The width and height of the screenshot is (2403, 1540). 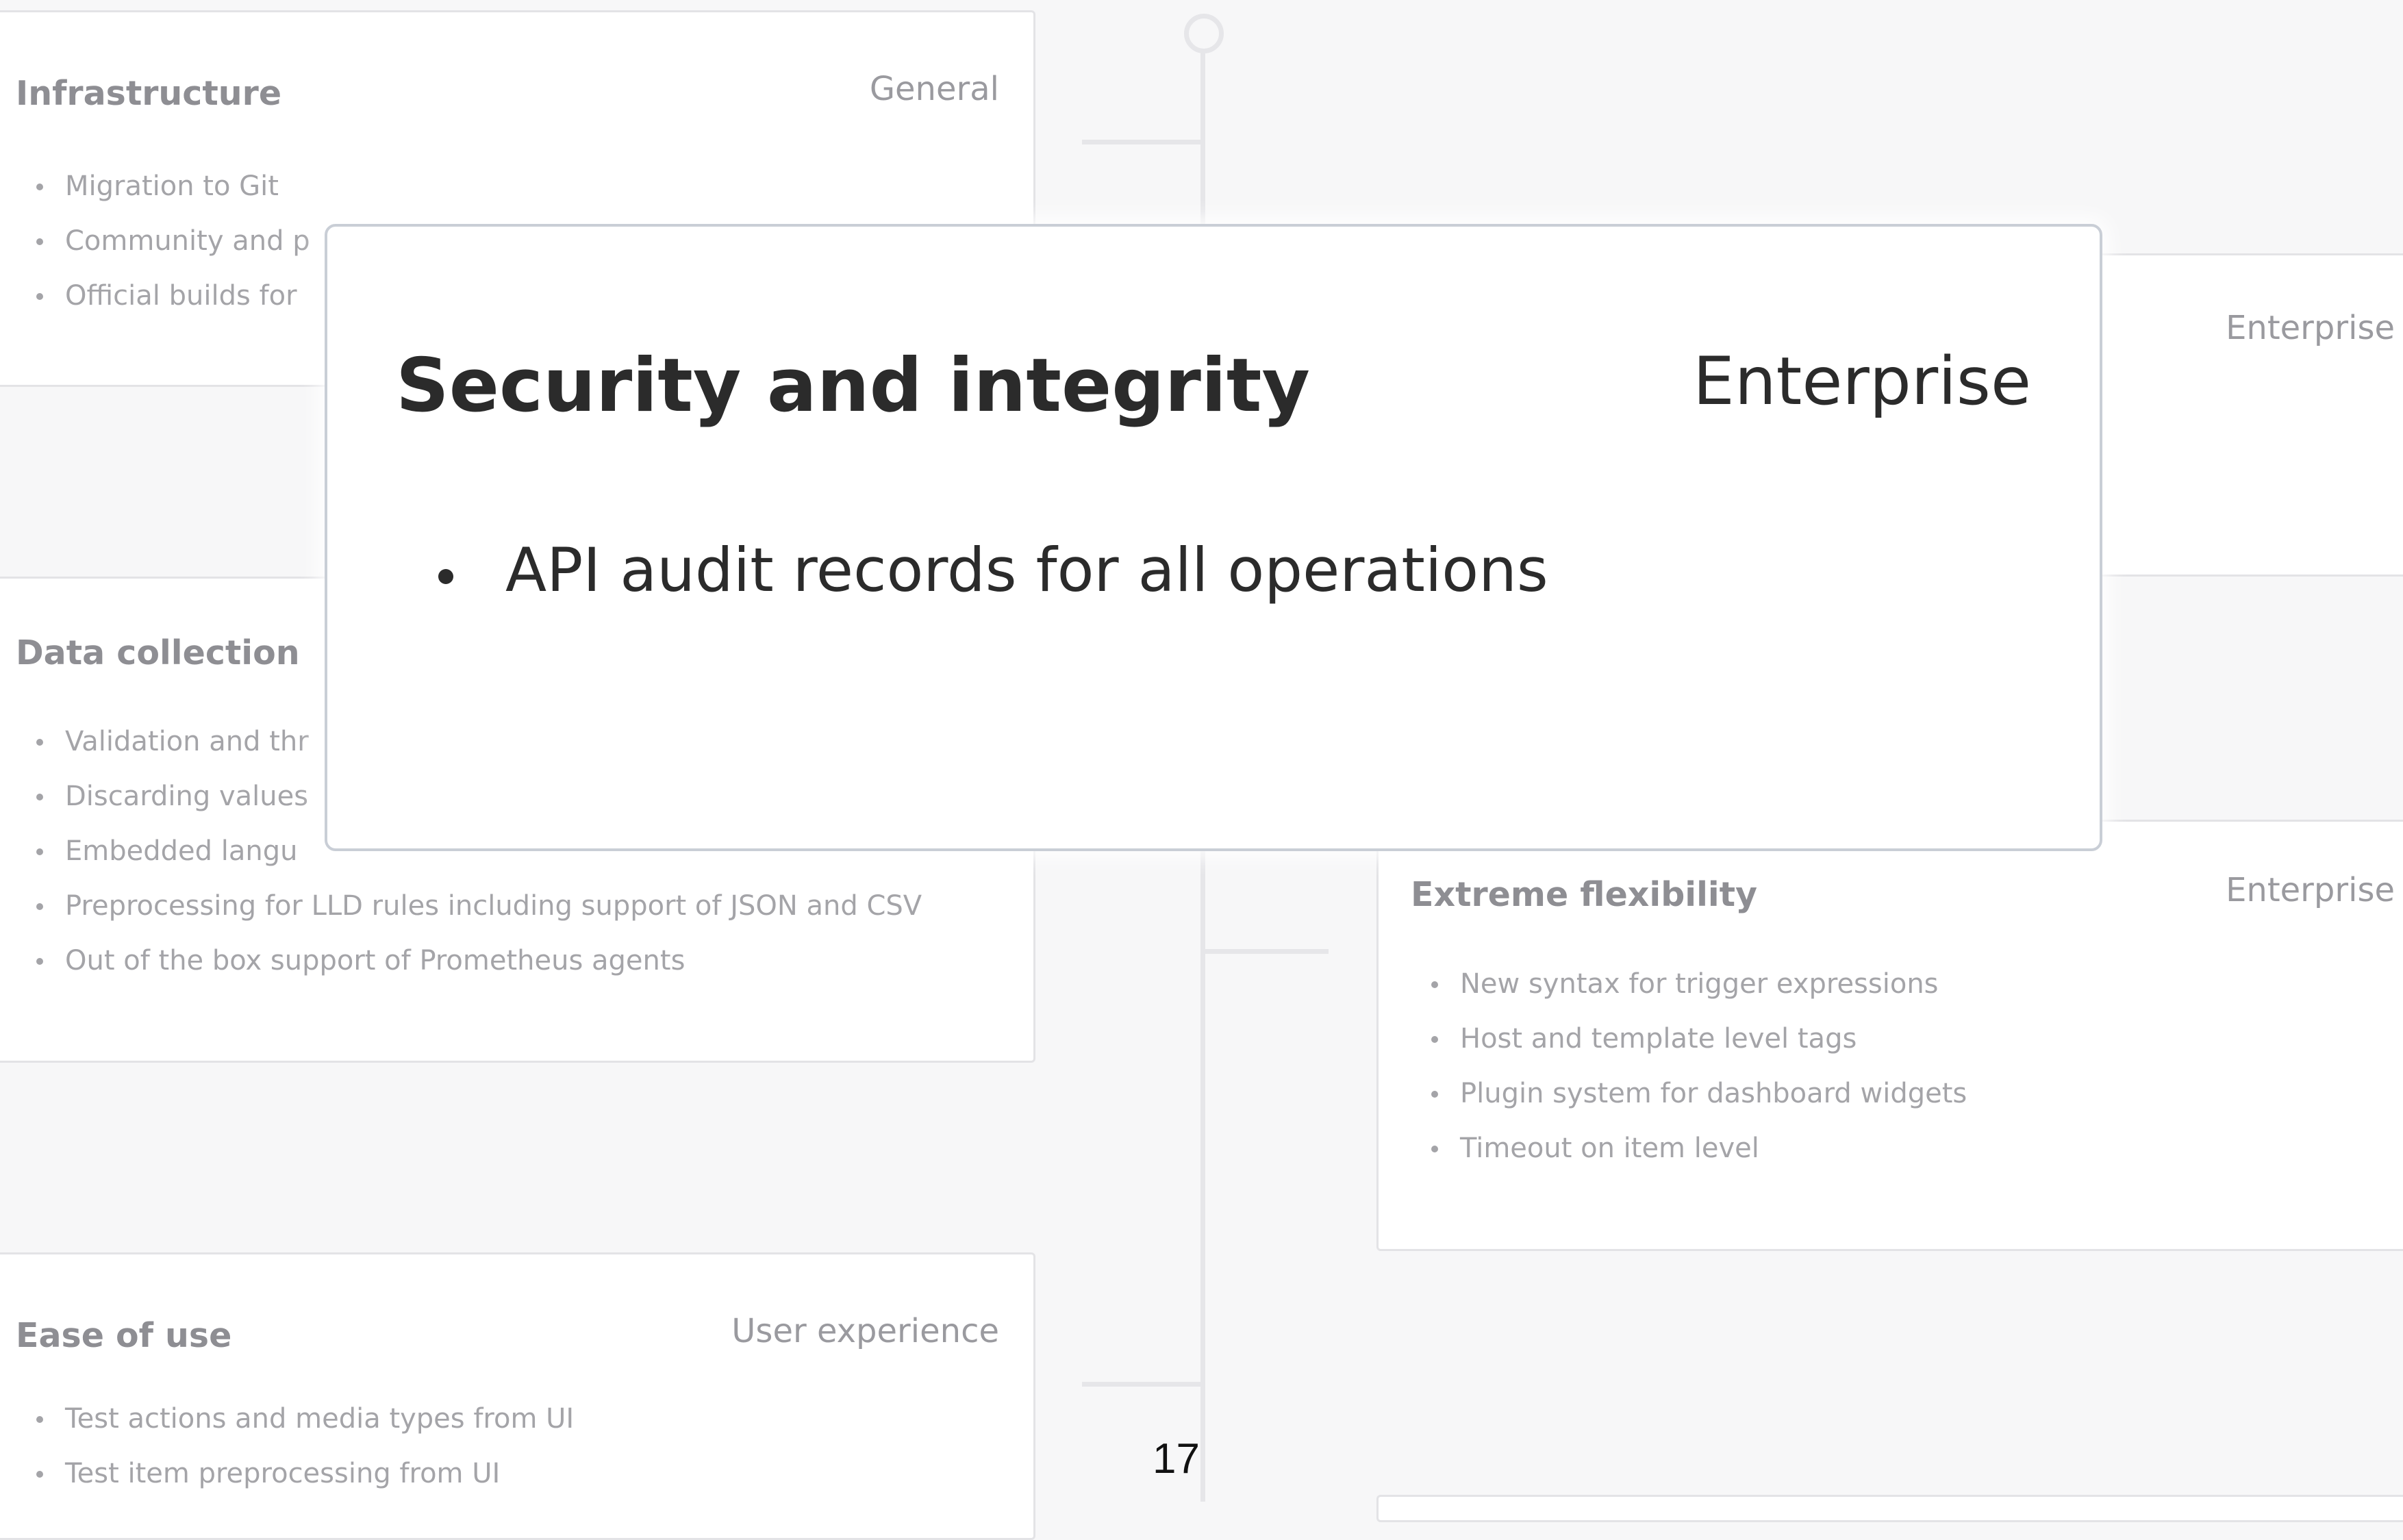 I want to click on list-item: Plugin system for dashboard widgets, so click(x=1689, y=1093).